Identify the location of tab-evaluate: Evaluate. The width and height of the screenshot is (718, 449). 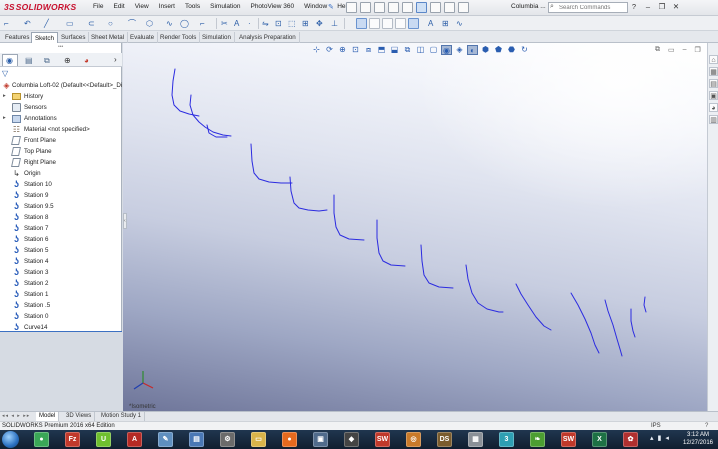
(143, 37).